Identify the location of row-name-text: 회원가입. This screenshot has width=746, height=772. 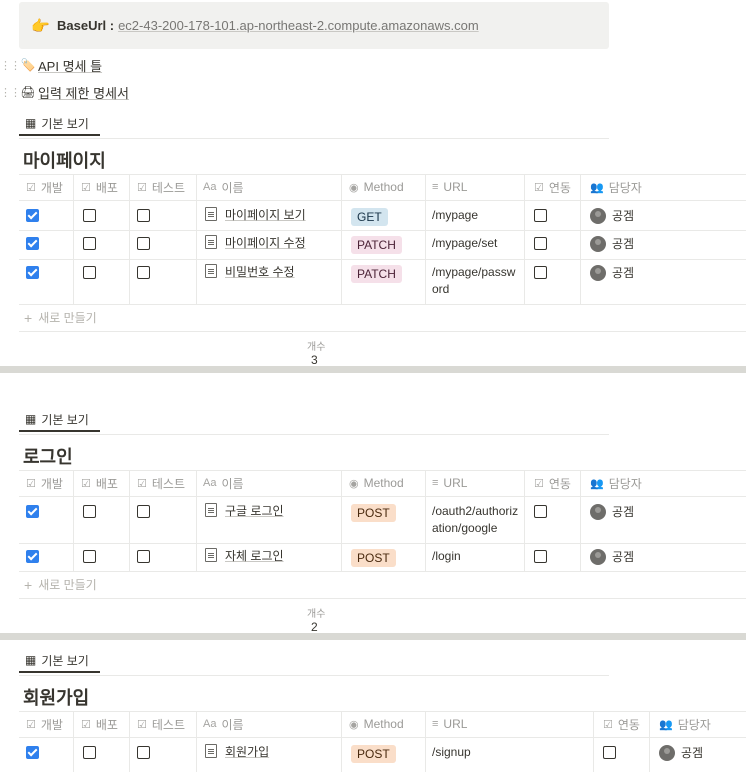
(247, 752).